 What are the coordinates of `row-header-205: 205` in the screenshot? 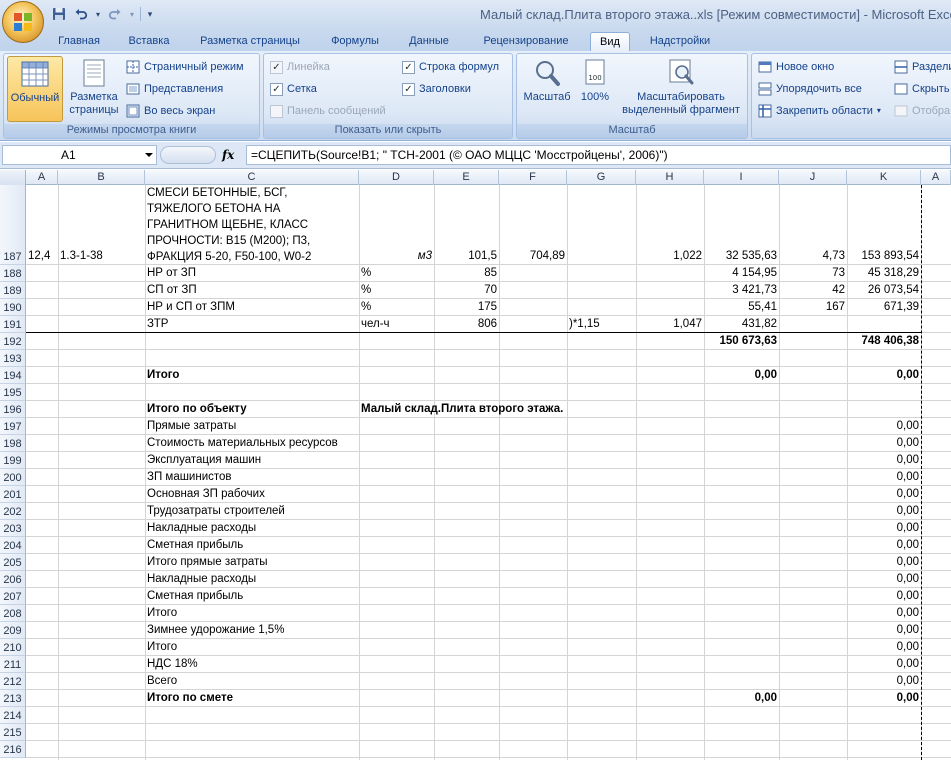 It's located at (13, 562).